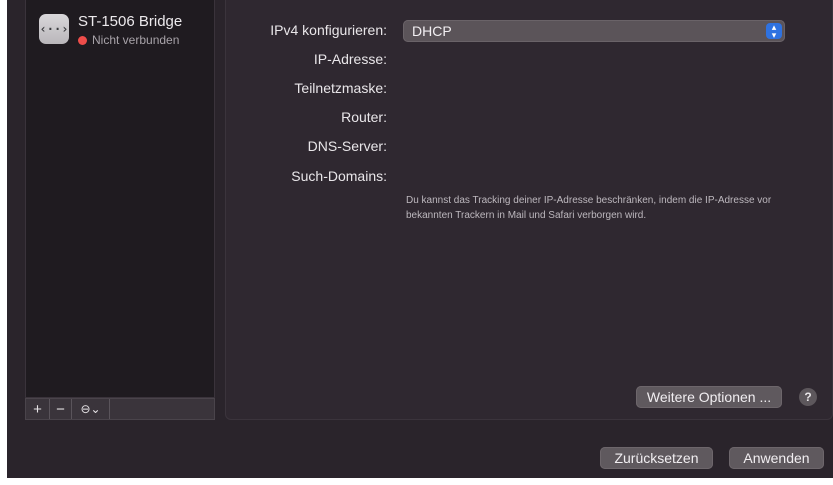  Describe the element at coordinates (656, 458) in the screenshot. I see `reset-button: Zurücksetzen` at that location.